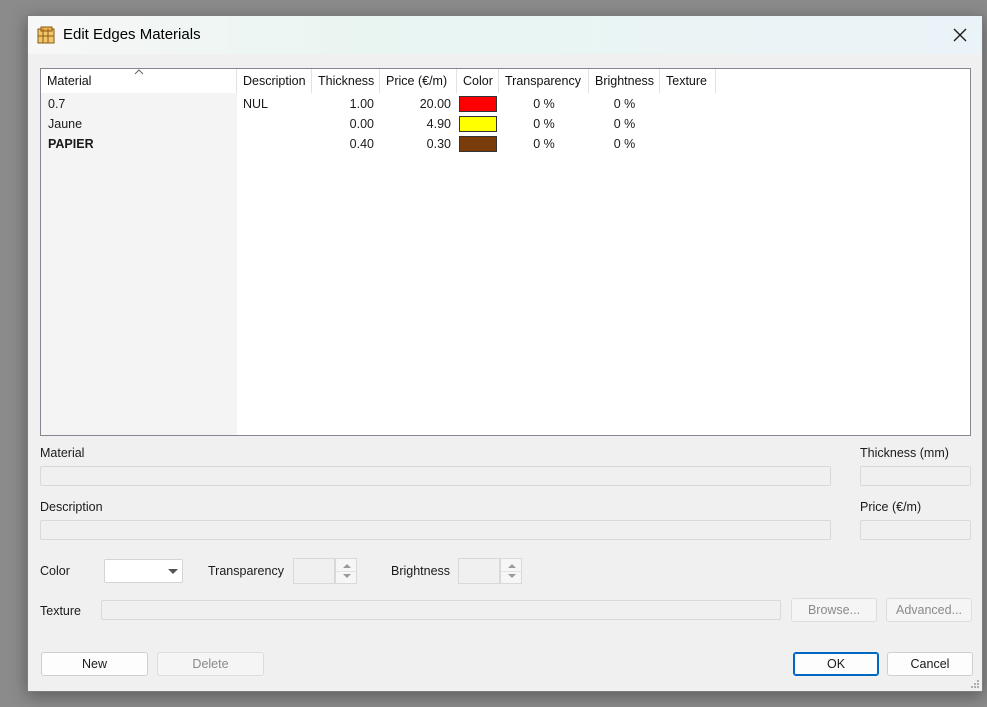 The image size is (987, 707). I want to click on texture-field, so click(441, 610).